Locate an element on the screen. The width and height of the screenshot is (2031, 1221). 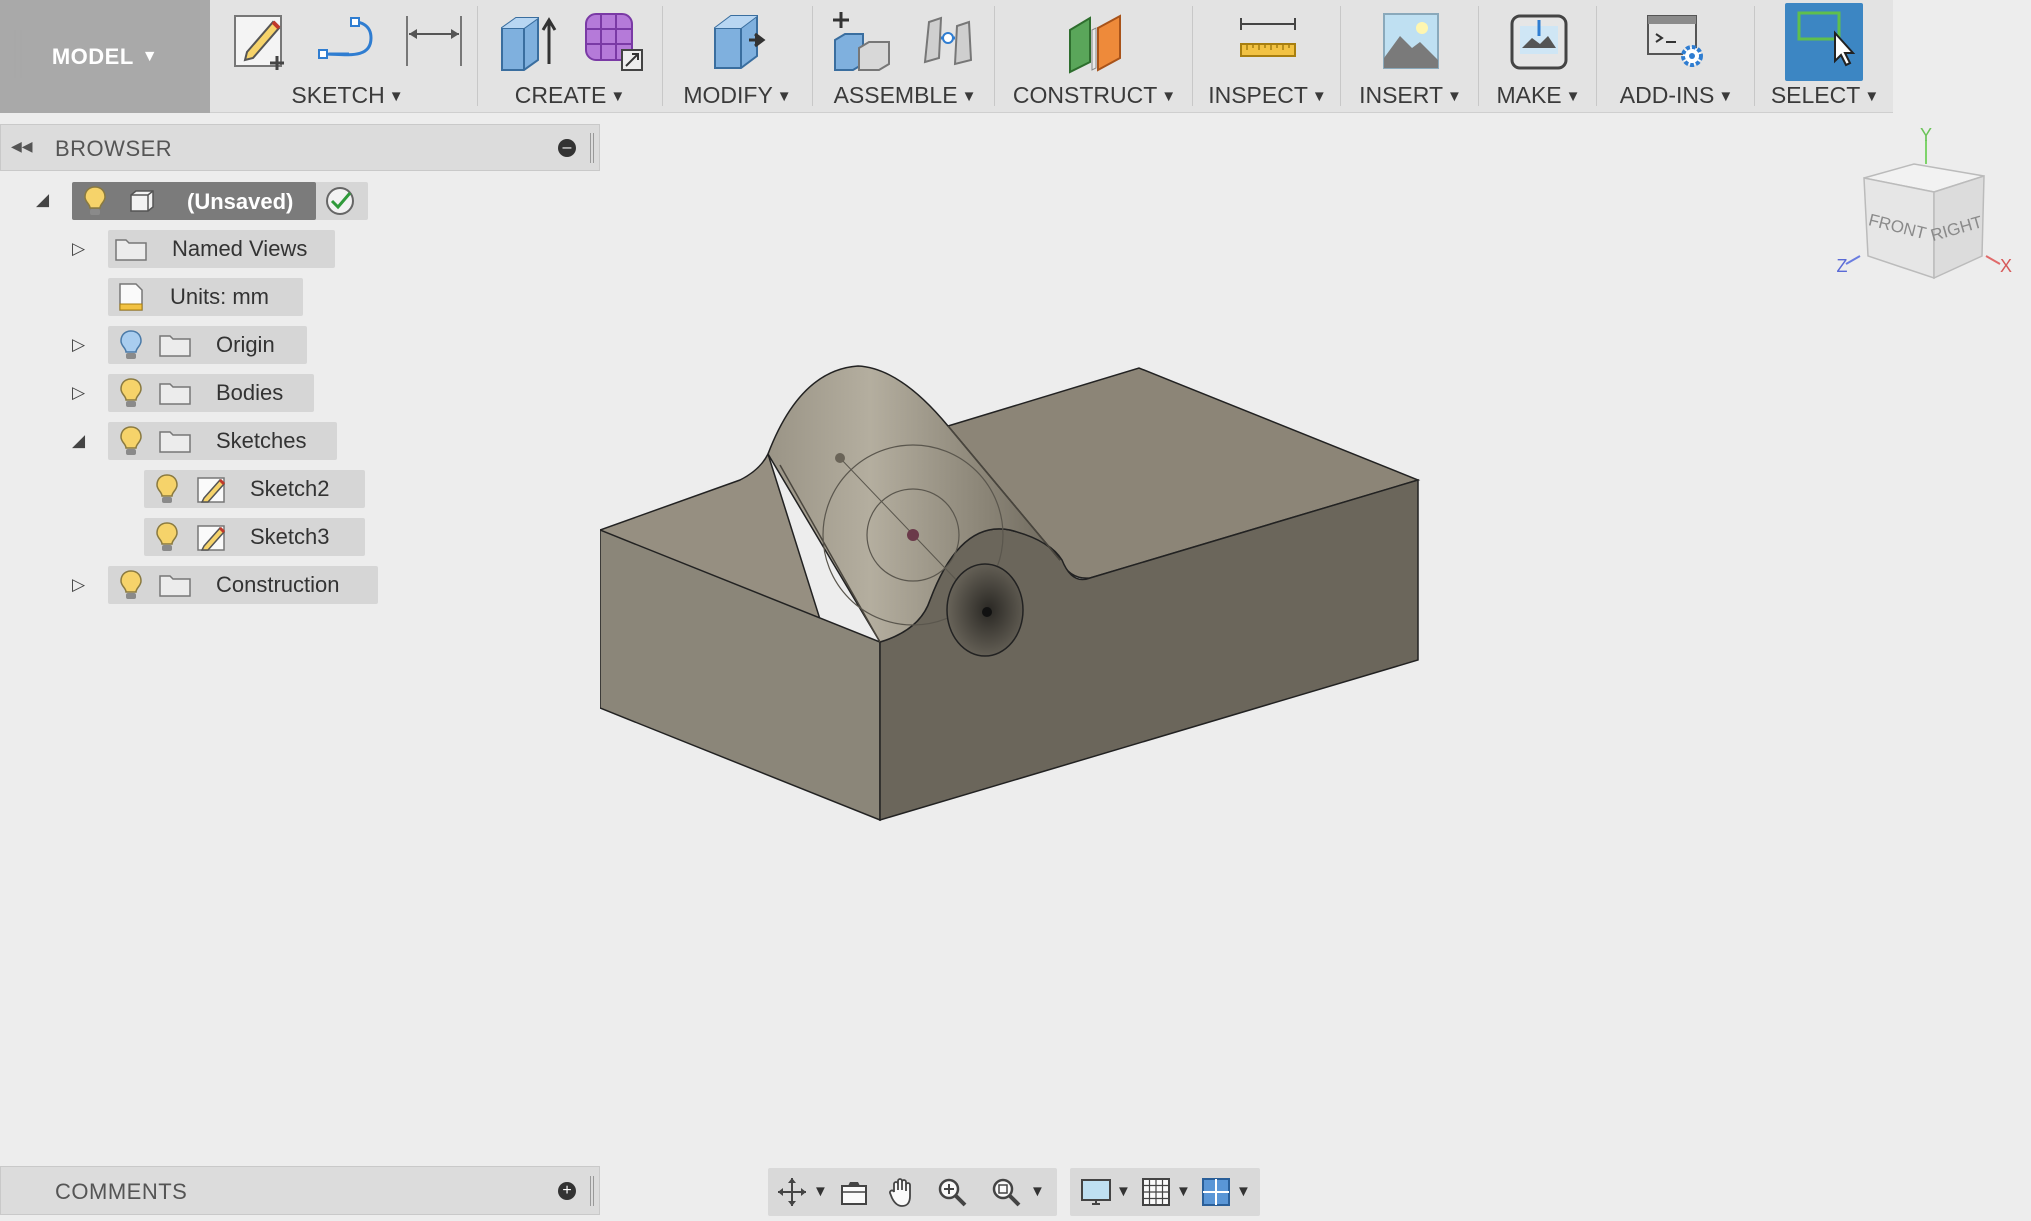
collapse-panel-icon: ◀◀ is located at coordinates (22, 146).